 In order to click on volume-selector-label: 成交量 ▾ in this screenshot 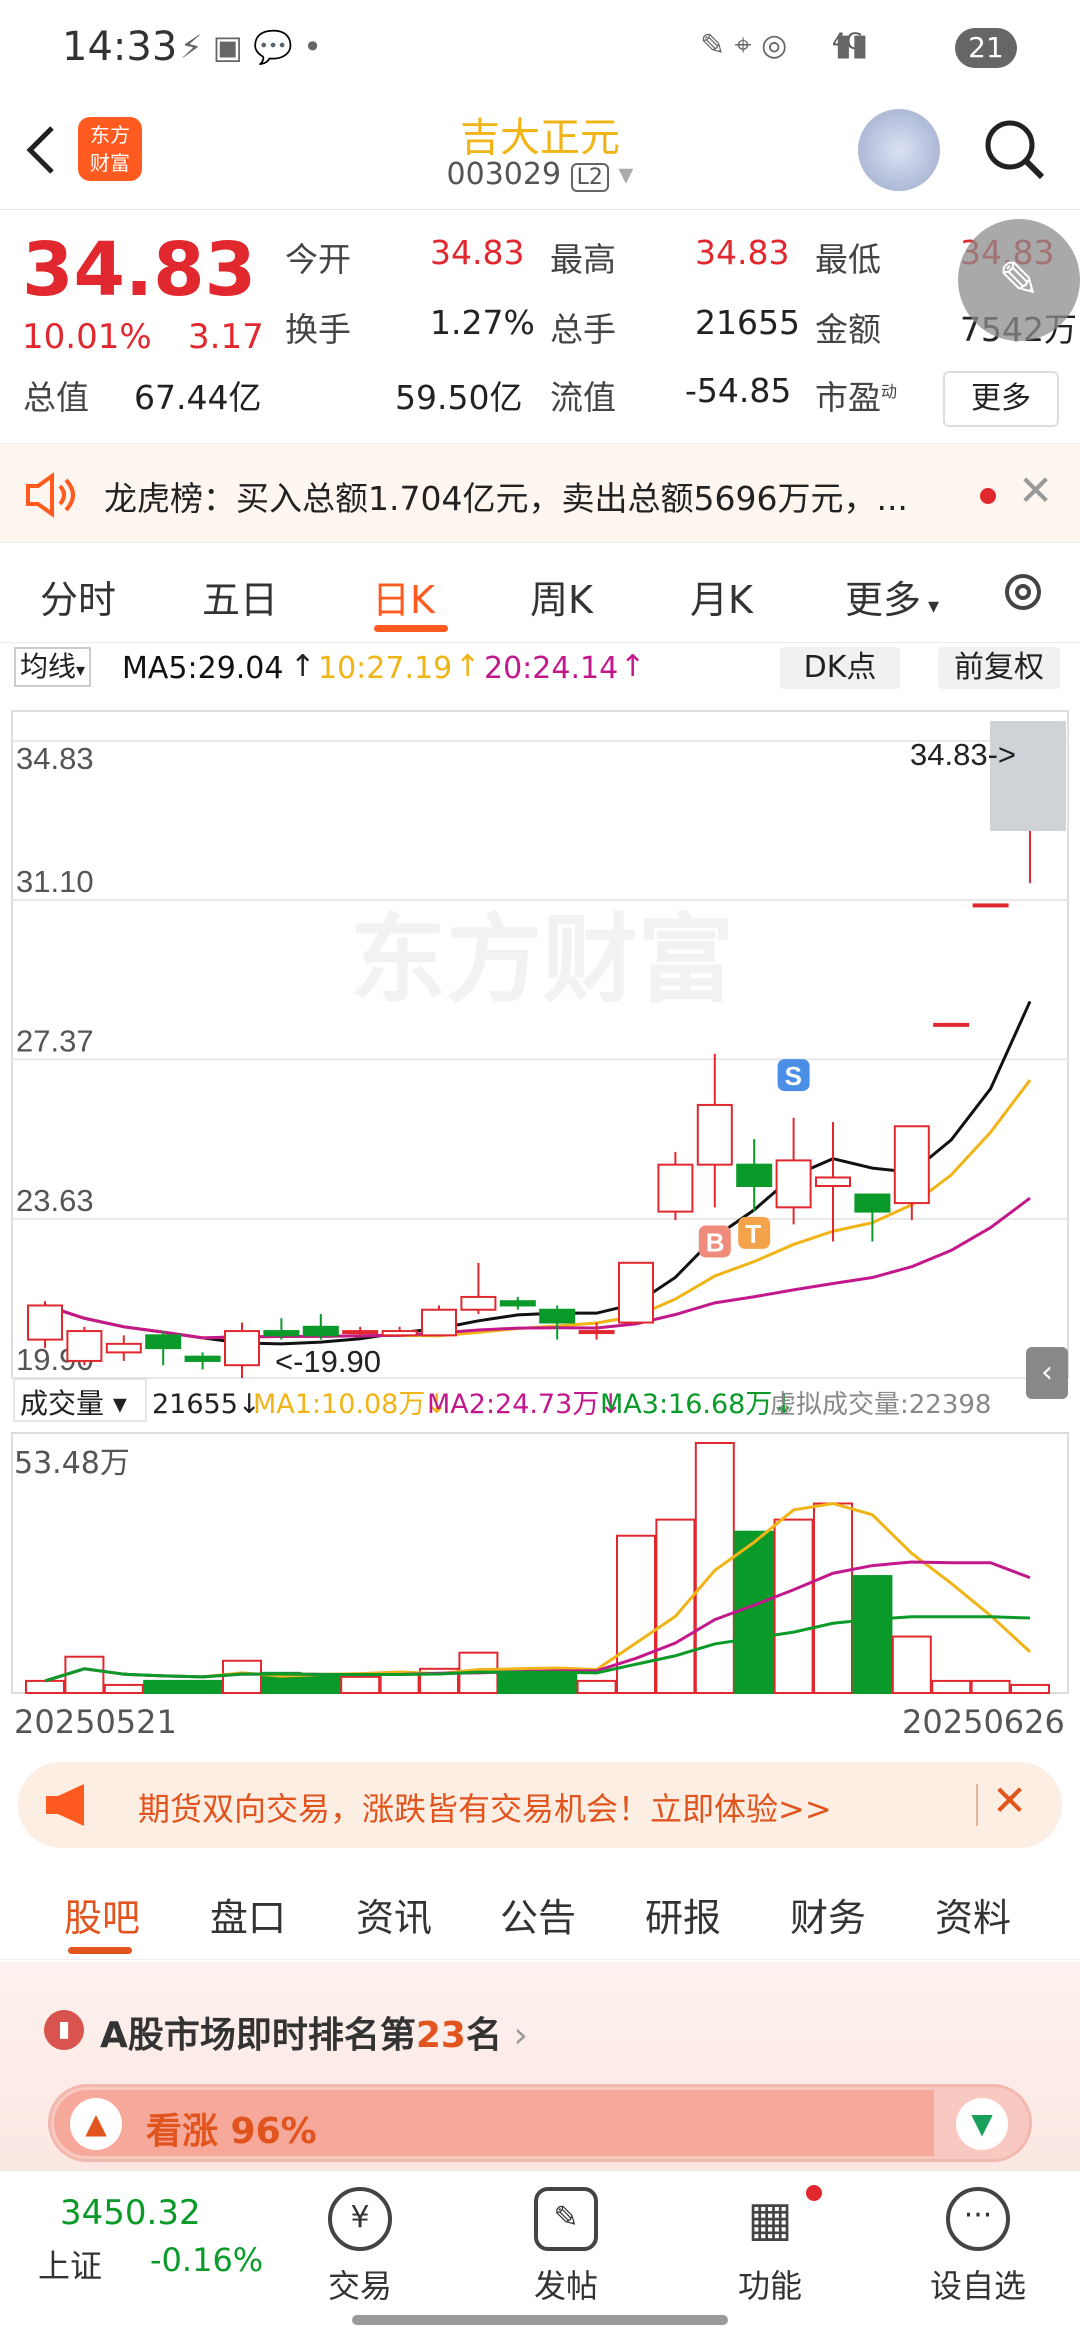, I will do `click(73, 1403)`.